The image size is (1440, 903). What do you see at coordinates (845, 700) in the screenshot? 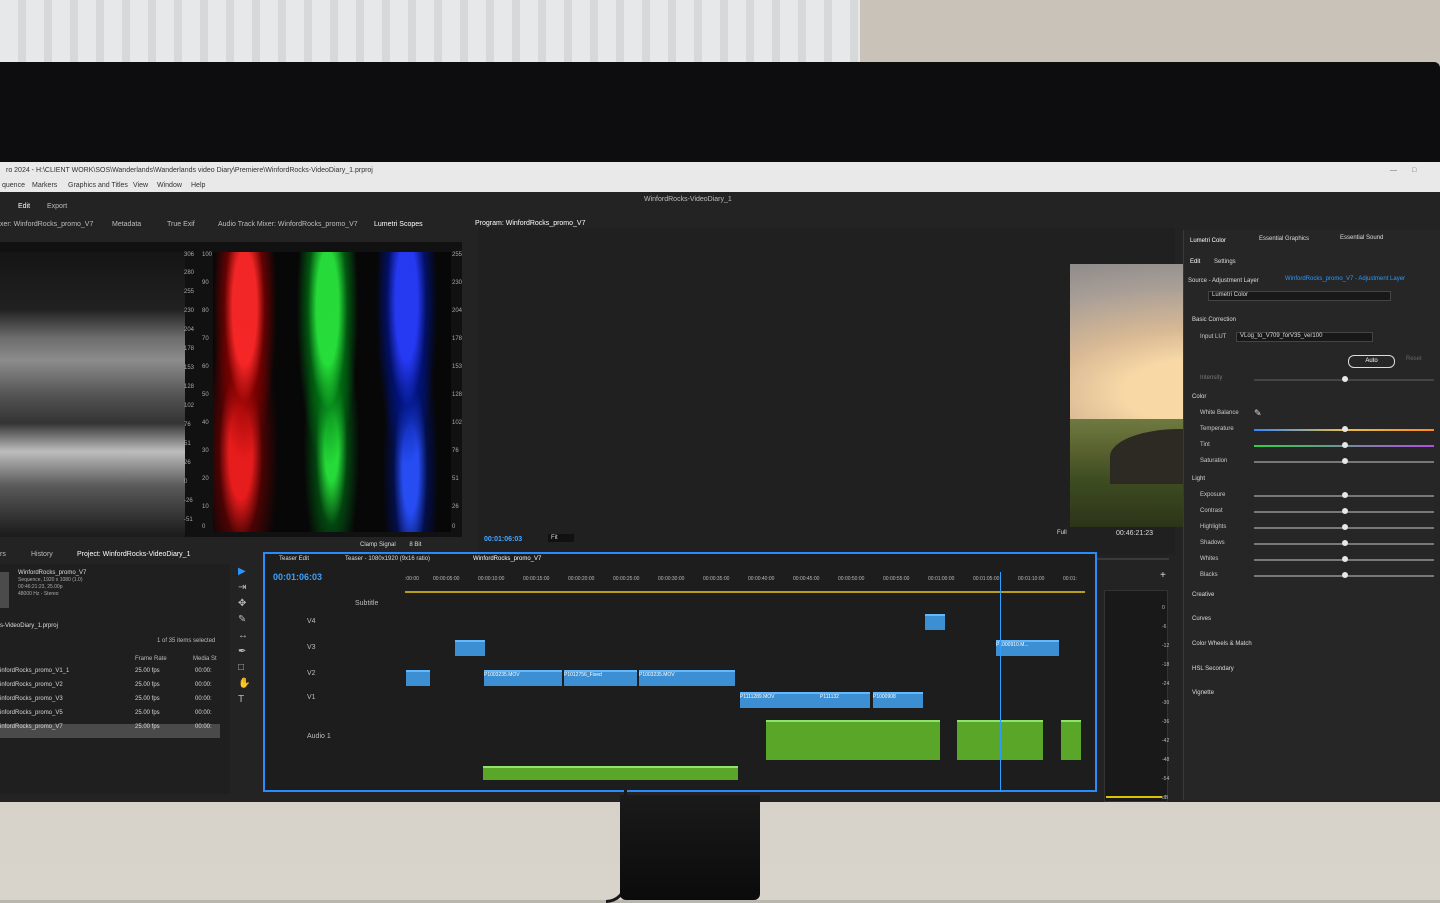
I see `video-clip: P111132` at bounding box center [845, 700].